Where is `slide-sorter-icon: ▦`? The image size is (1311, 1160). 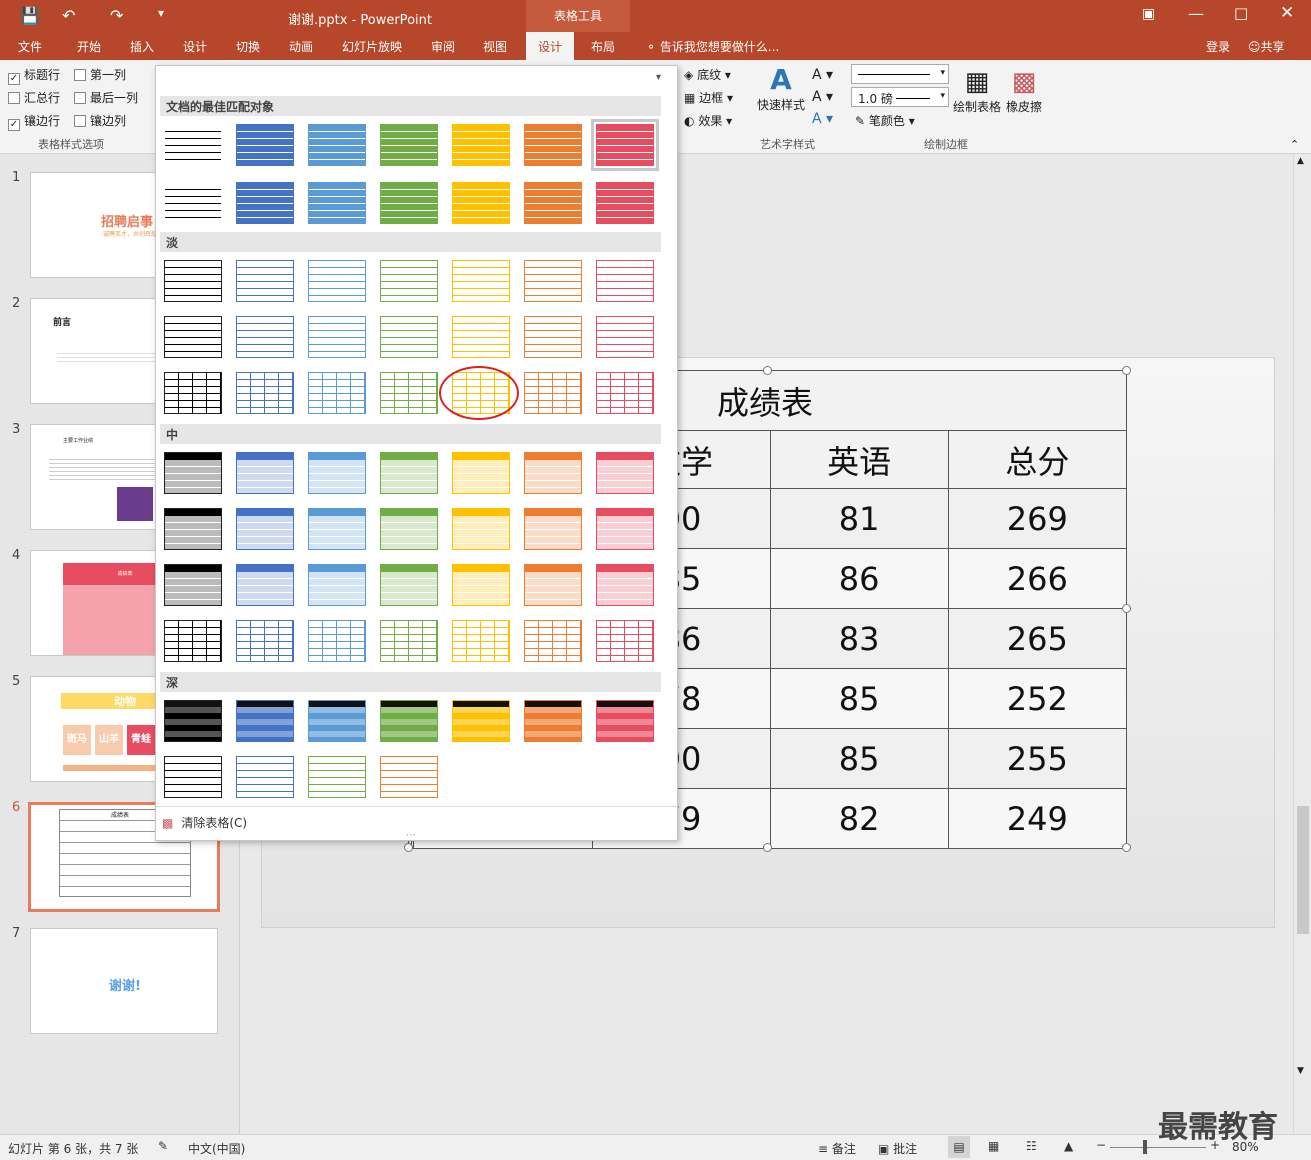 slide-sorter-icon: ▦ is located at coordinates (993, 1146).